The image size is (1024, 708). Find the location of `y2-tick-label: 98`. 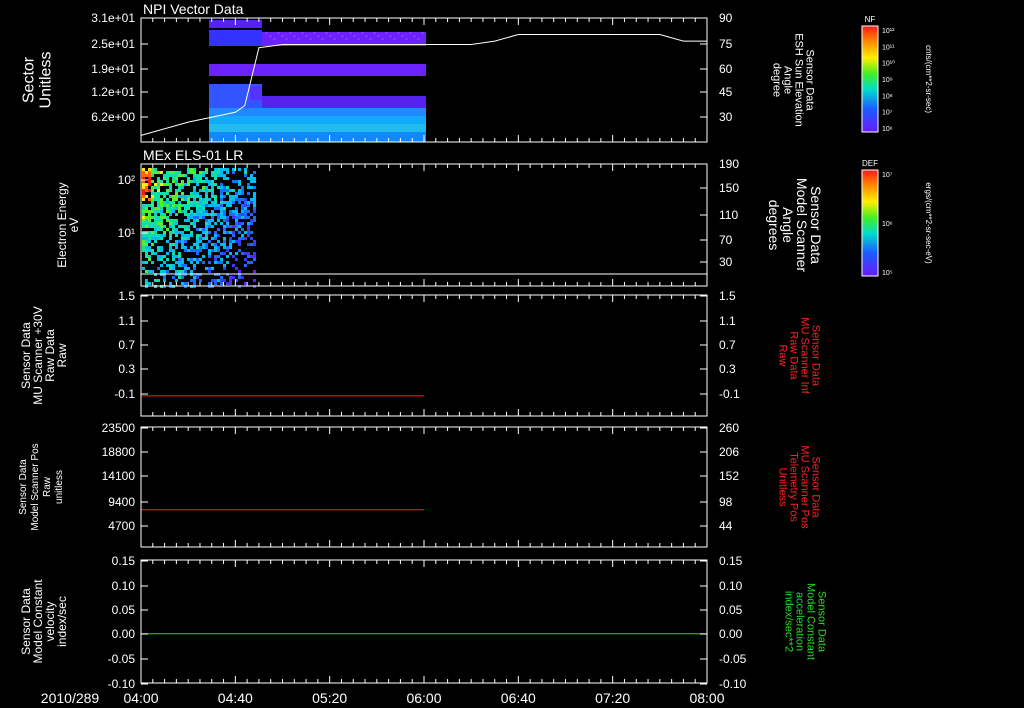

y2-tick-label: 98 is located at coordinates (726, 502).